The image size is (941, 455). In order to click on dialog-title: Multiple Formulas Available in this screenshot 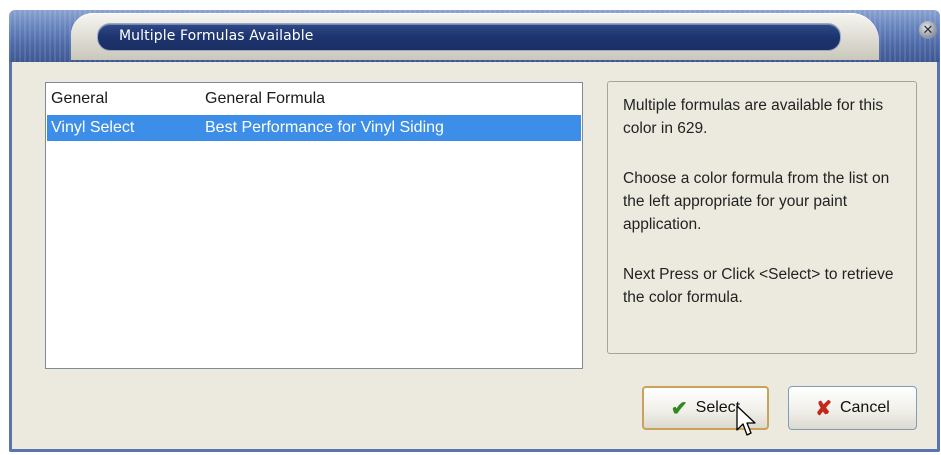, I will do `click(216, 36)`.